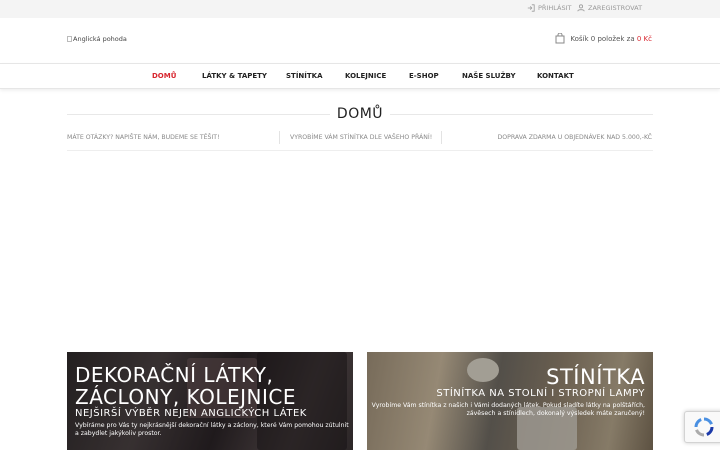  What do you see at coordinates (100, 39) in the screenshot?
I see `logo-alt-text: Anglická pohoda` at bounding box center [100, 39].